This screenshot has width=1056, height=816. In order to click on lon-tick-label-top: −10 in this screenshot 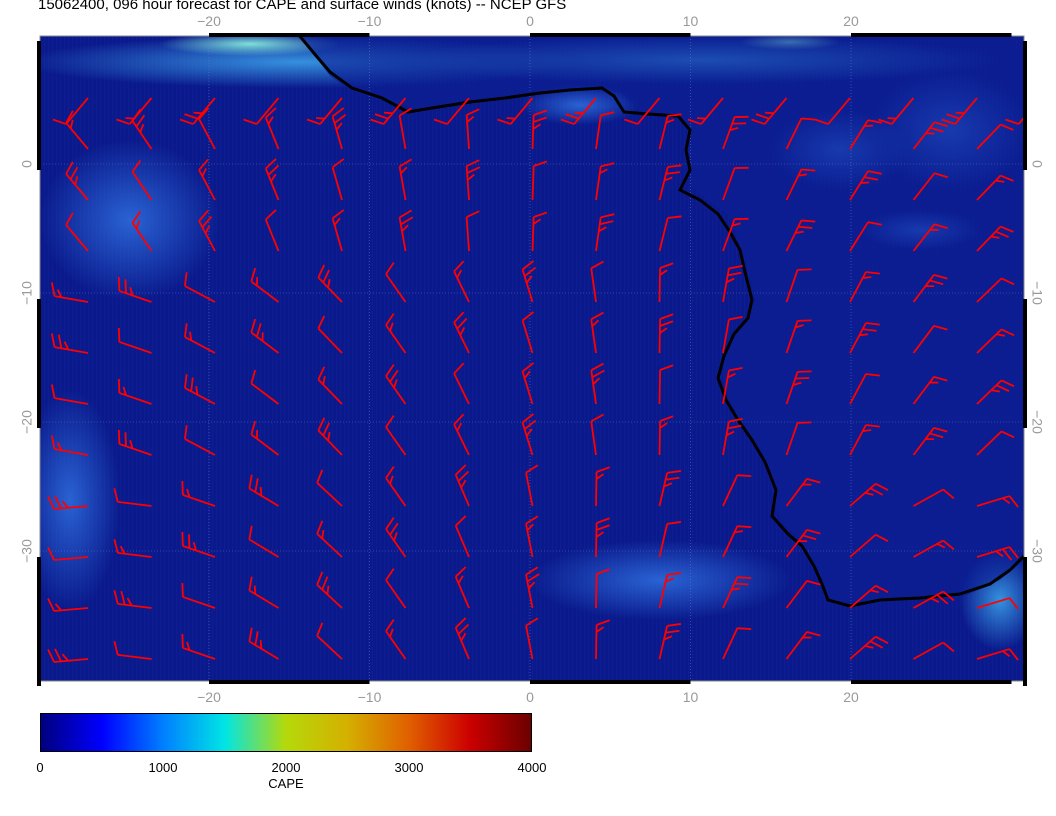, I will do `click(370, 21)`.